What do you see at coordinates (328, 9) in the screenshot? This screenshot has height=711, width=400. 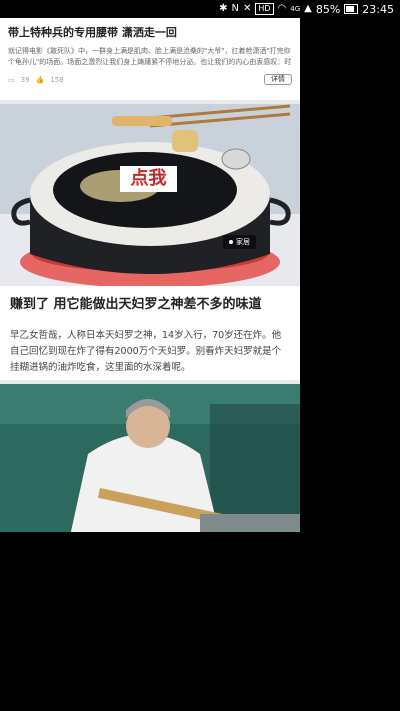 I see `battery-percent: 85%` at bounding box center [328, 9].